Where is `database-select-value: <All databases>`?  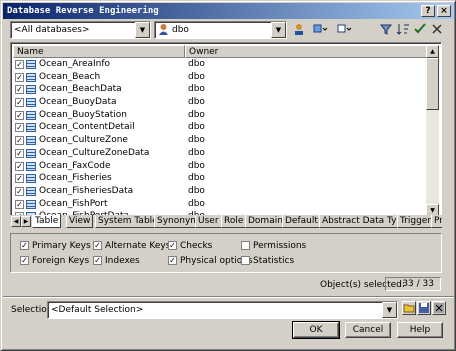
database-select-value: <All databases> is located at coordinates (52, 30).